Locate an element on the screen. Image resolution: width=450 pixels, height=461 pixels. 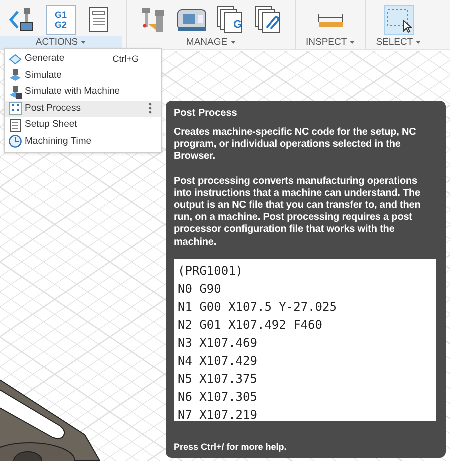
menu-item: Machining Time is located at coordinates (83, 142).